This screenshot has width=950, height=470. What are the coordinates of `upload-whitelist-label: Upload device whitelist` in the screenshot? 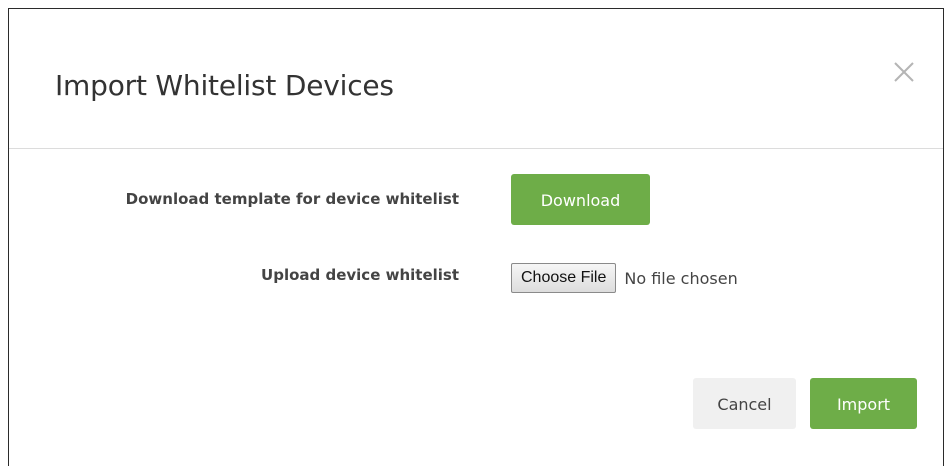 It's located at (360, 275).